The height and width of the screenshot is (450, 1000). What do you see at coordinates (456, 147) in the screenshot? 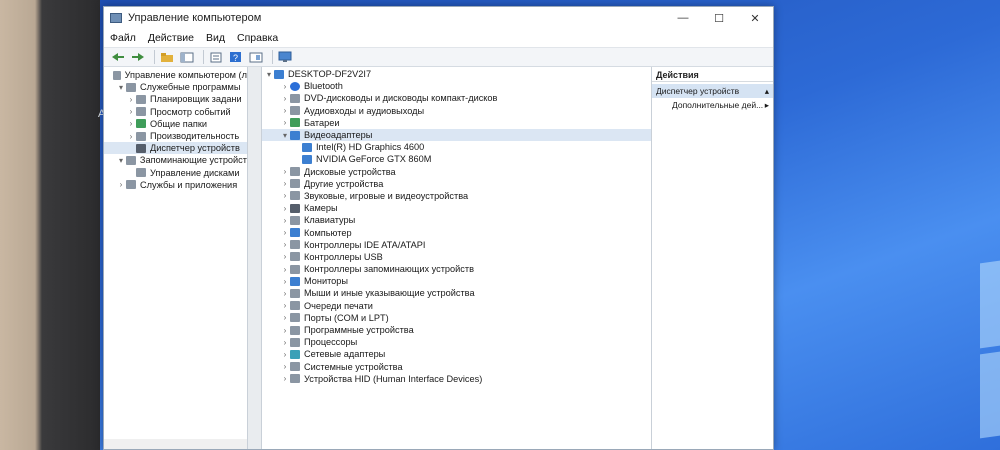
I see `device-tree-item: Intel(R) HD Graphics 4600` at bounding box center [456, 147].